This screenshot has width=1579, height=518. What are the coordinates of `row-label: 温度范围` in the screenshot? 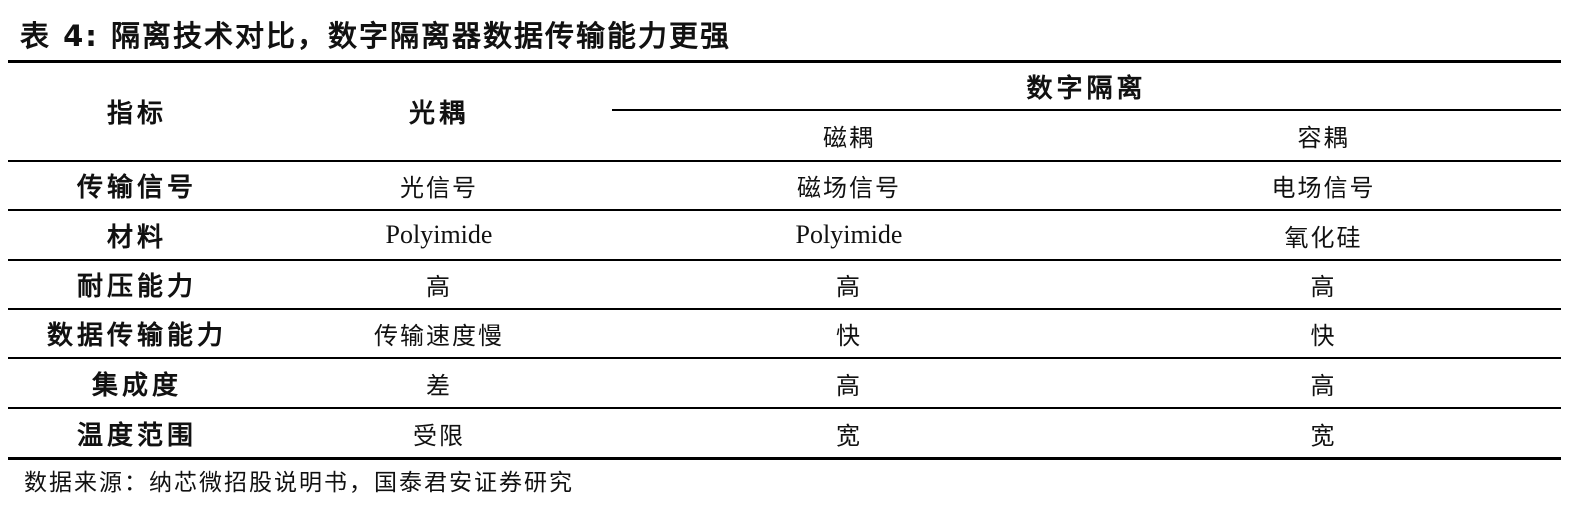 It's located at (136, 435).